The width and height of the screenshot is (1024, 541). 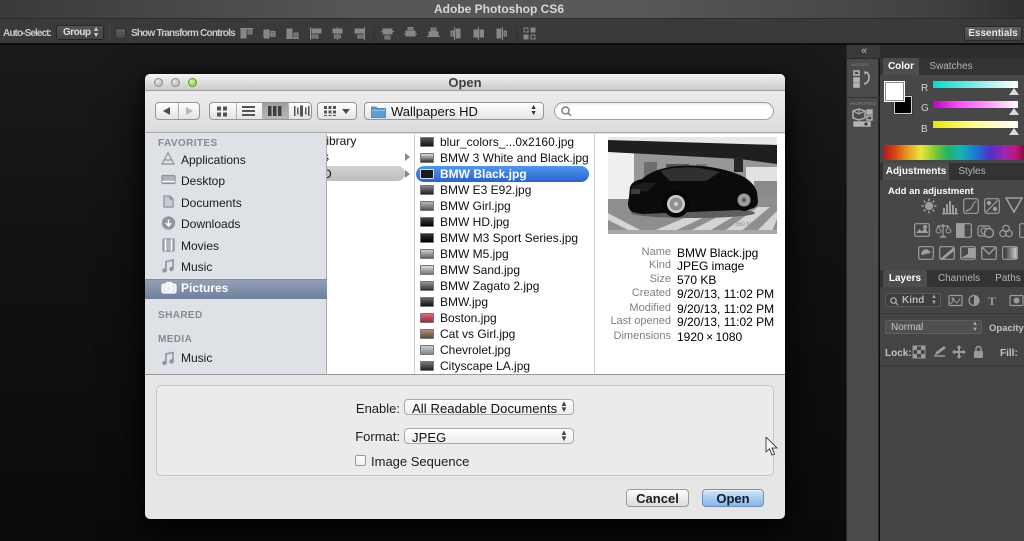 What do you see at coordinates (749, 225) in the screenshot?
I see `svg-text: 360 forged` at bounding box center [749, 225].